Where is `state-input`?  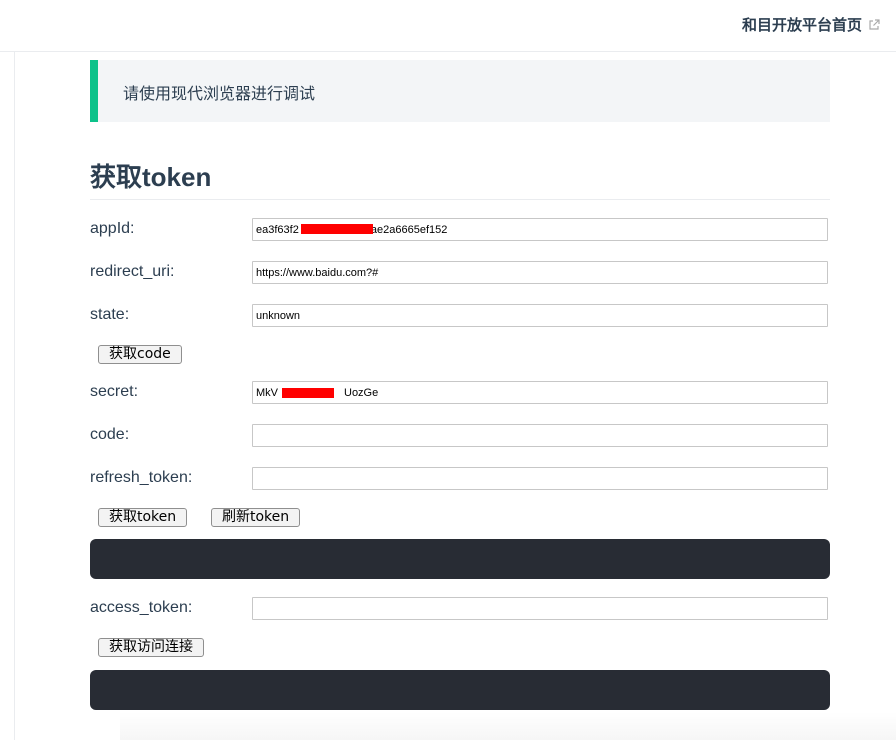 state-input is located at coordinates (540, 315).